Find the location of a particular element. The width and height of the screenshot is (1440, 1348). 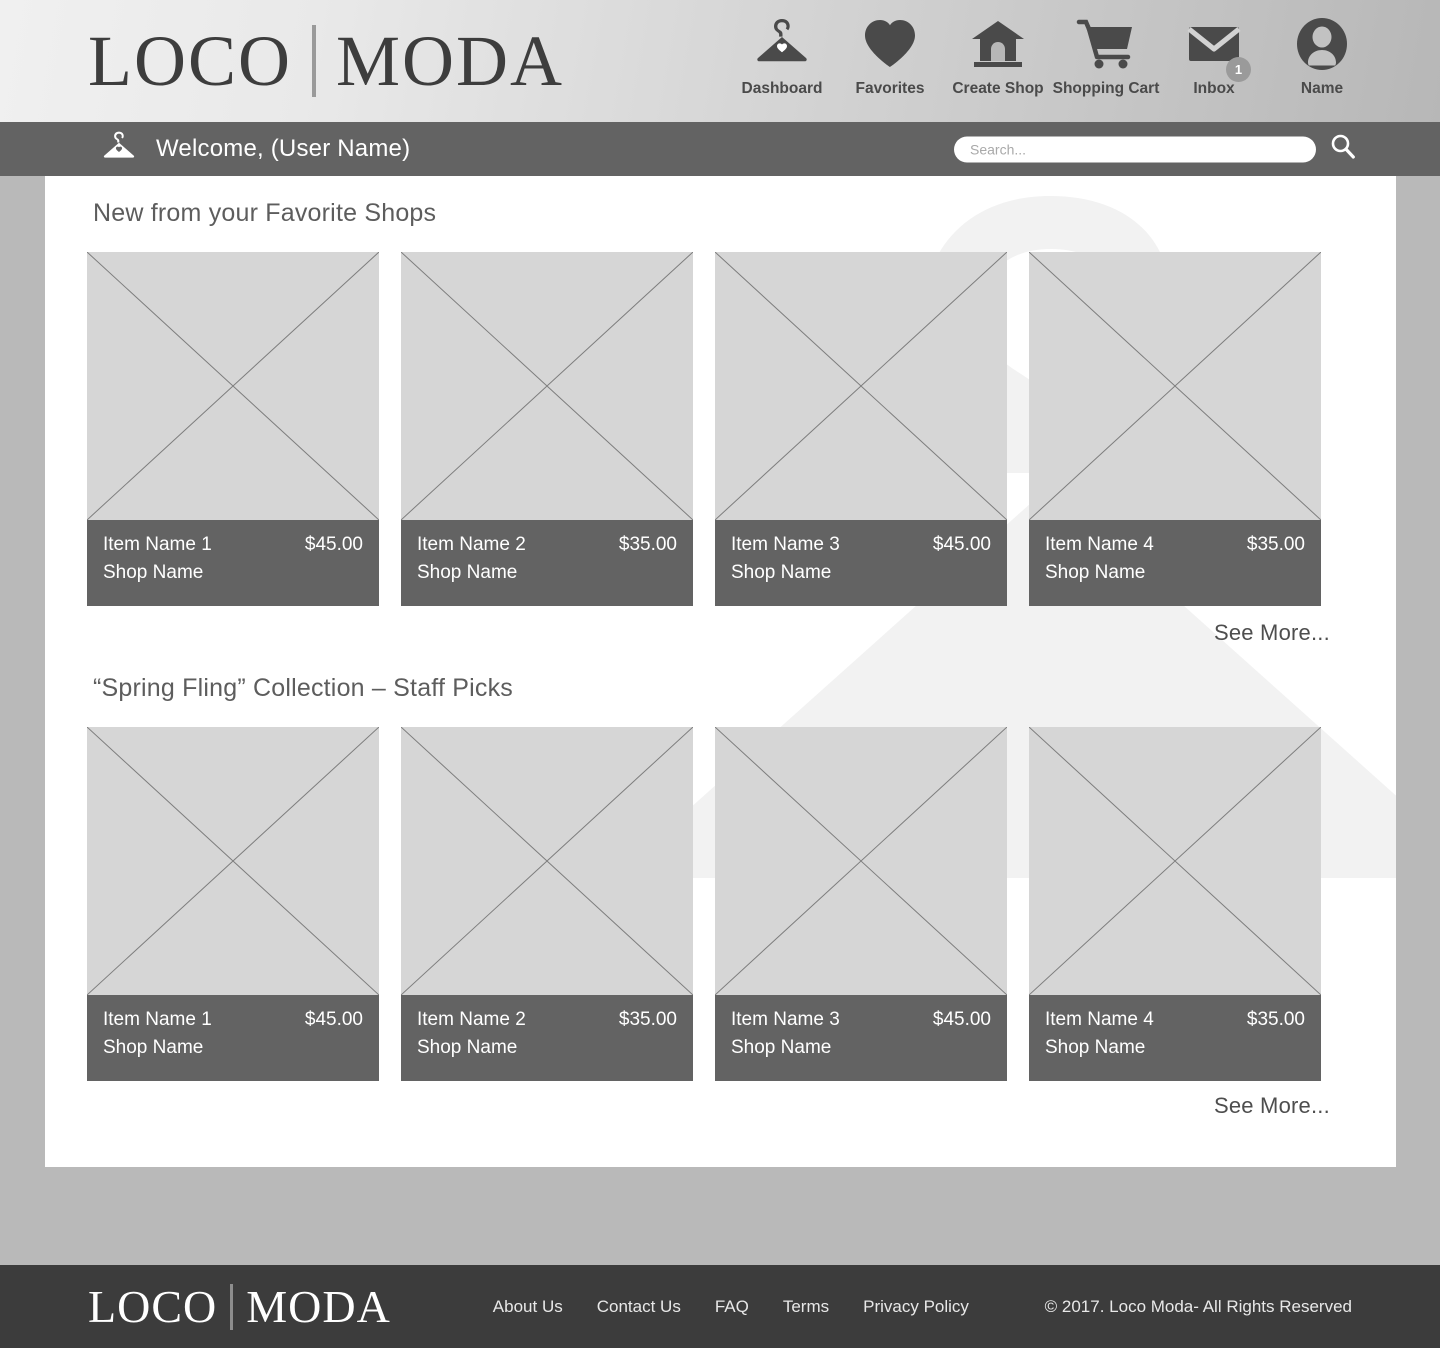

nav-label-inbox: Inbox is located at coordinates (1214, 88).